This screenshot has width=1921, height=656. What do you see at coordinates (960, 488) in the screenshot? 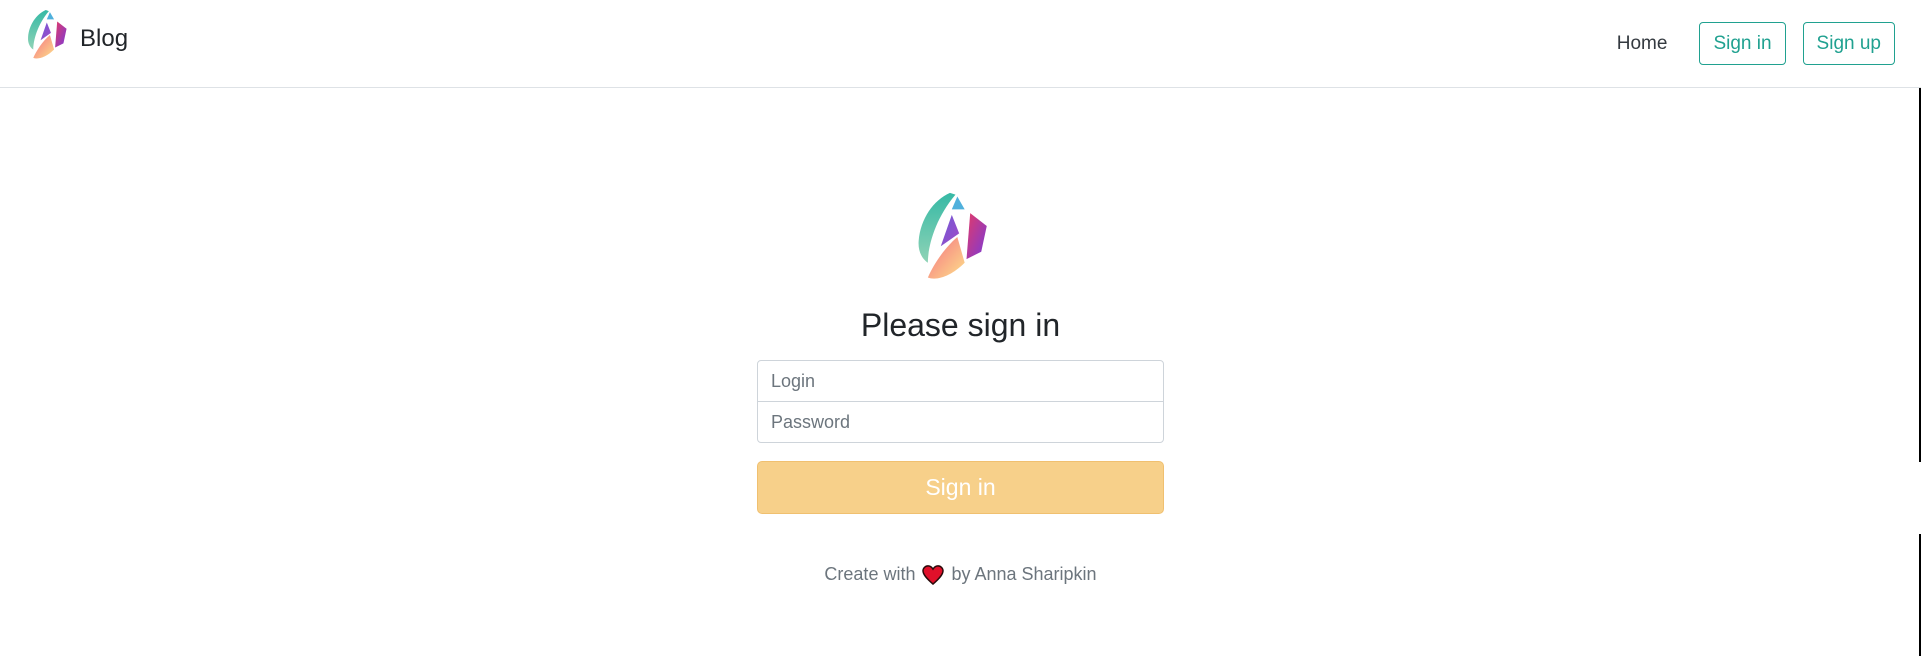
I see `sign-in-submit-button: Sign in` at bounding box center [960, 488].